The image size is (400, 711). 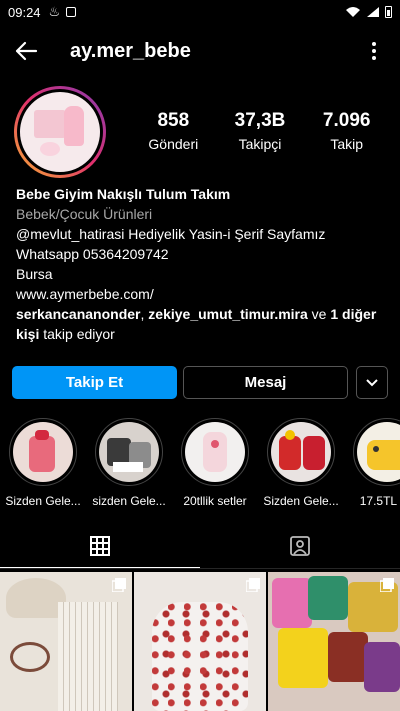 What do you see at coordinates (353, 12) in the screenshot?
I see `wifi-icon` at bounding box center [353, 12].